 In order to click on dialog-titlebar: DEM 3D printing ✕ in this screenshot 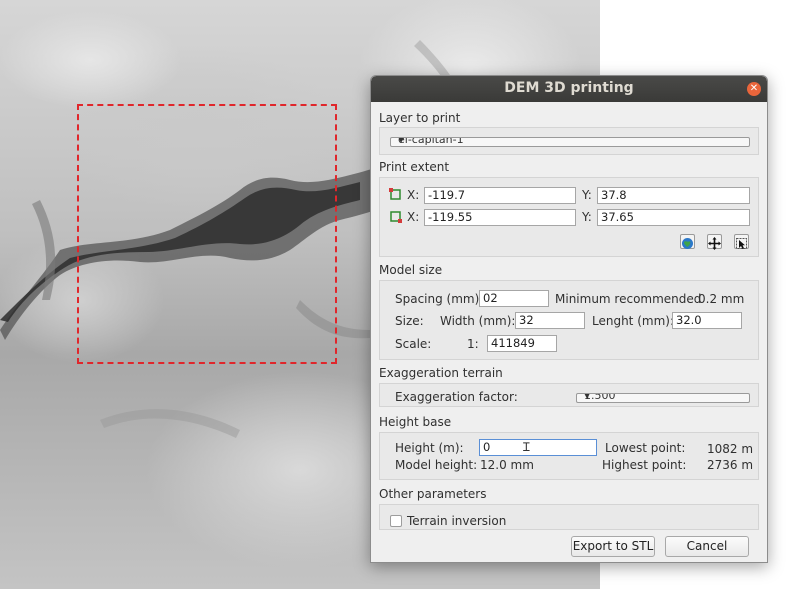, I will do `click(569, 89)`.